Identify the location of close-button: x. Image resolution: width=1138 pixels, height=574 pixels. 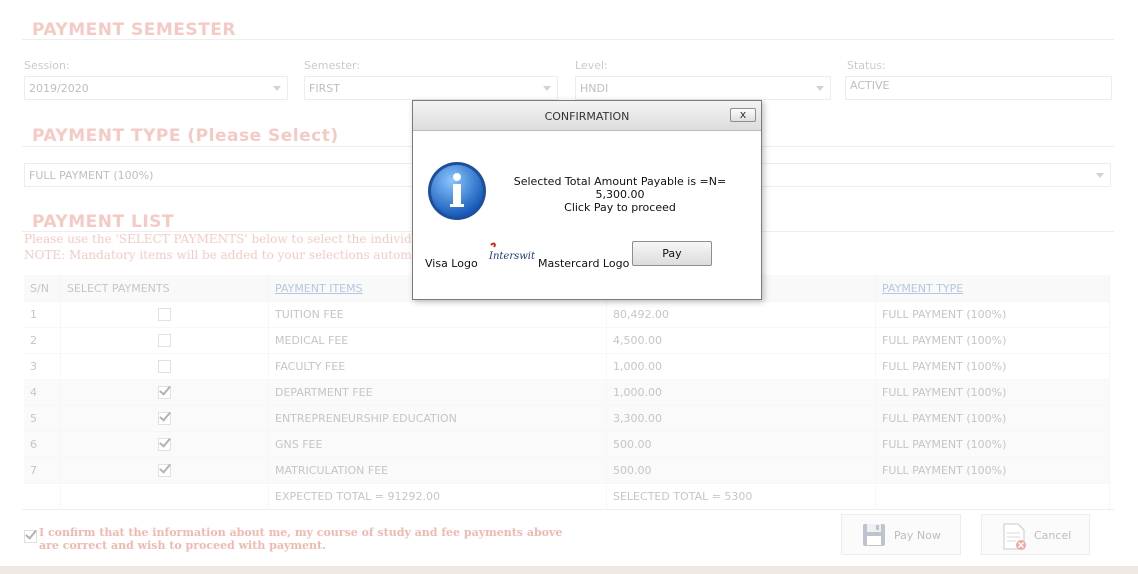
(743, 115).